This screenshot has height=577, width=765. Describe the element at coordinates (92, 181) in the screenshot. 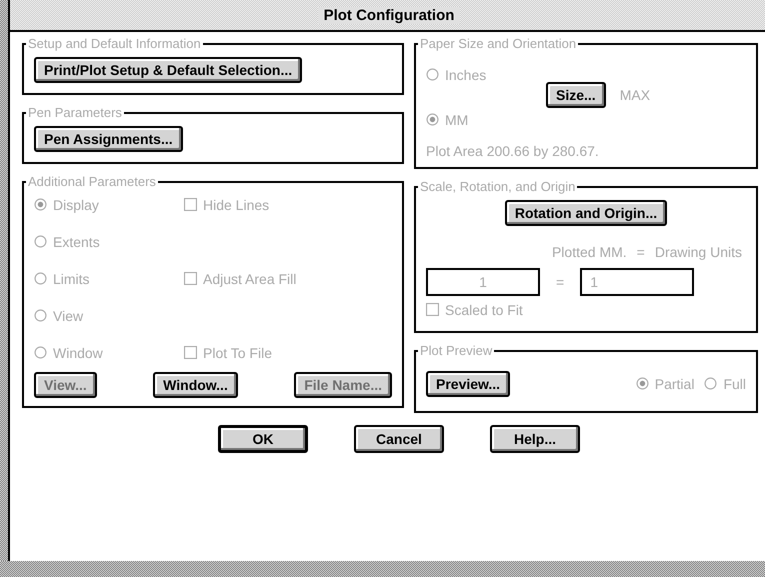

I see `group-label: Additional Parameters` at that location.